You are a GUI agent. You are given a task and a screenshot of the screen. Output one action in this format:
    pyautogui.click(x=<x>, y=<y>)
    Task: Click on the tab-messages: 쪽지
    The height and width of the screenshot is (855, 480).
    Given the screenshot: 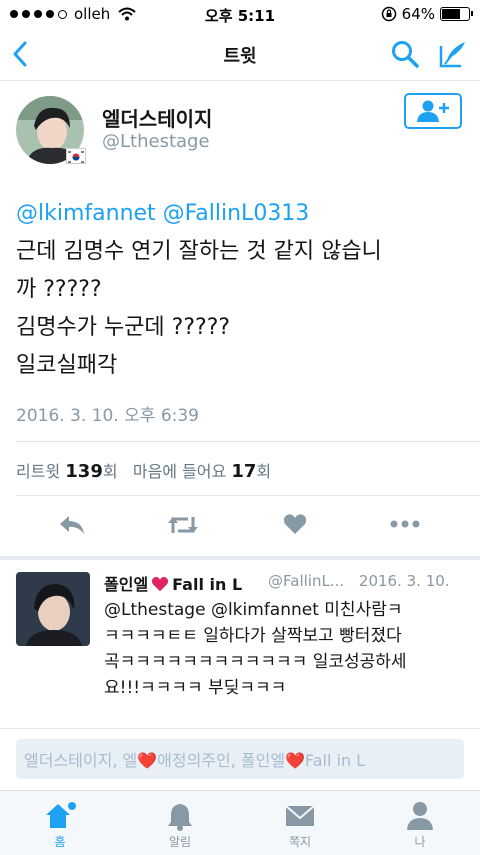 What is the action you would take?
    pyautogui.click(x=300, y=820)
    